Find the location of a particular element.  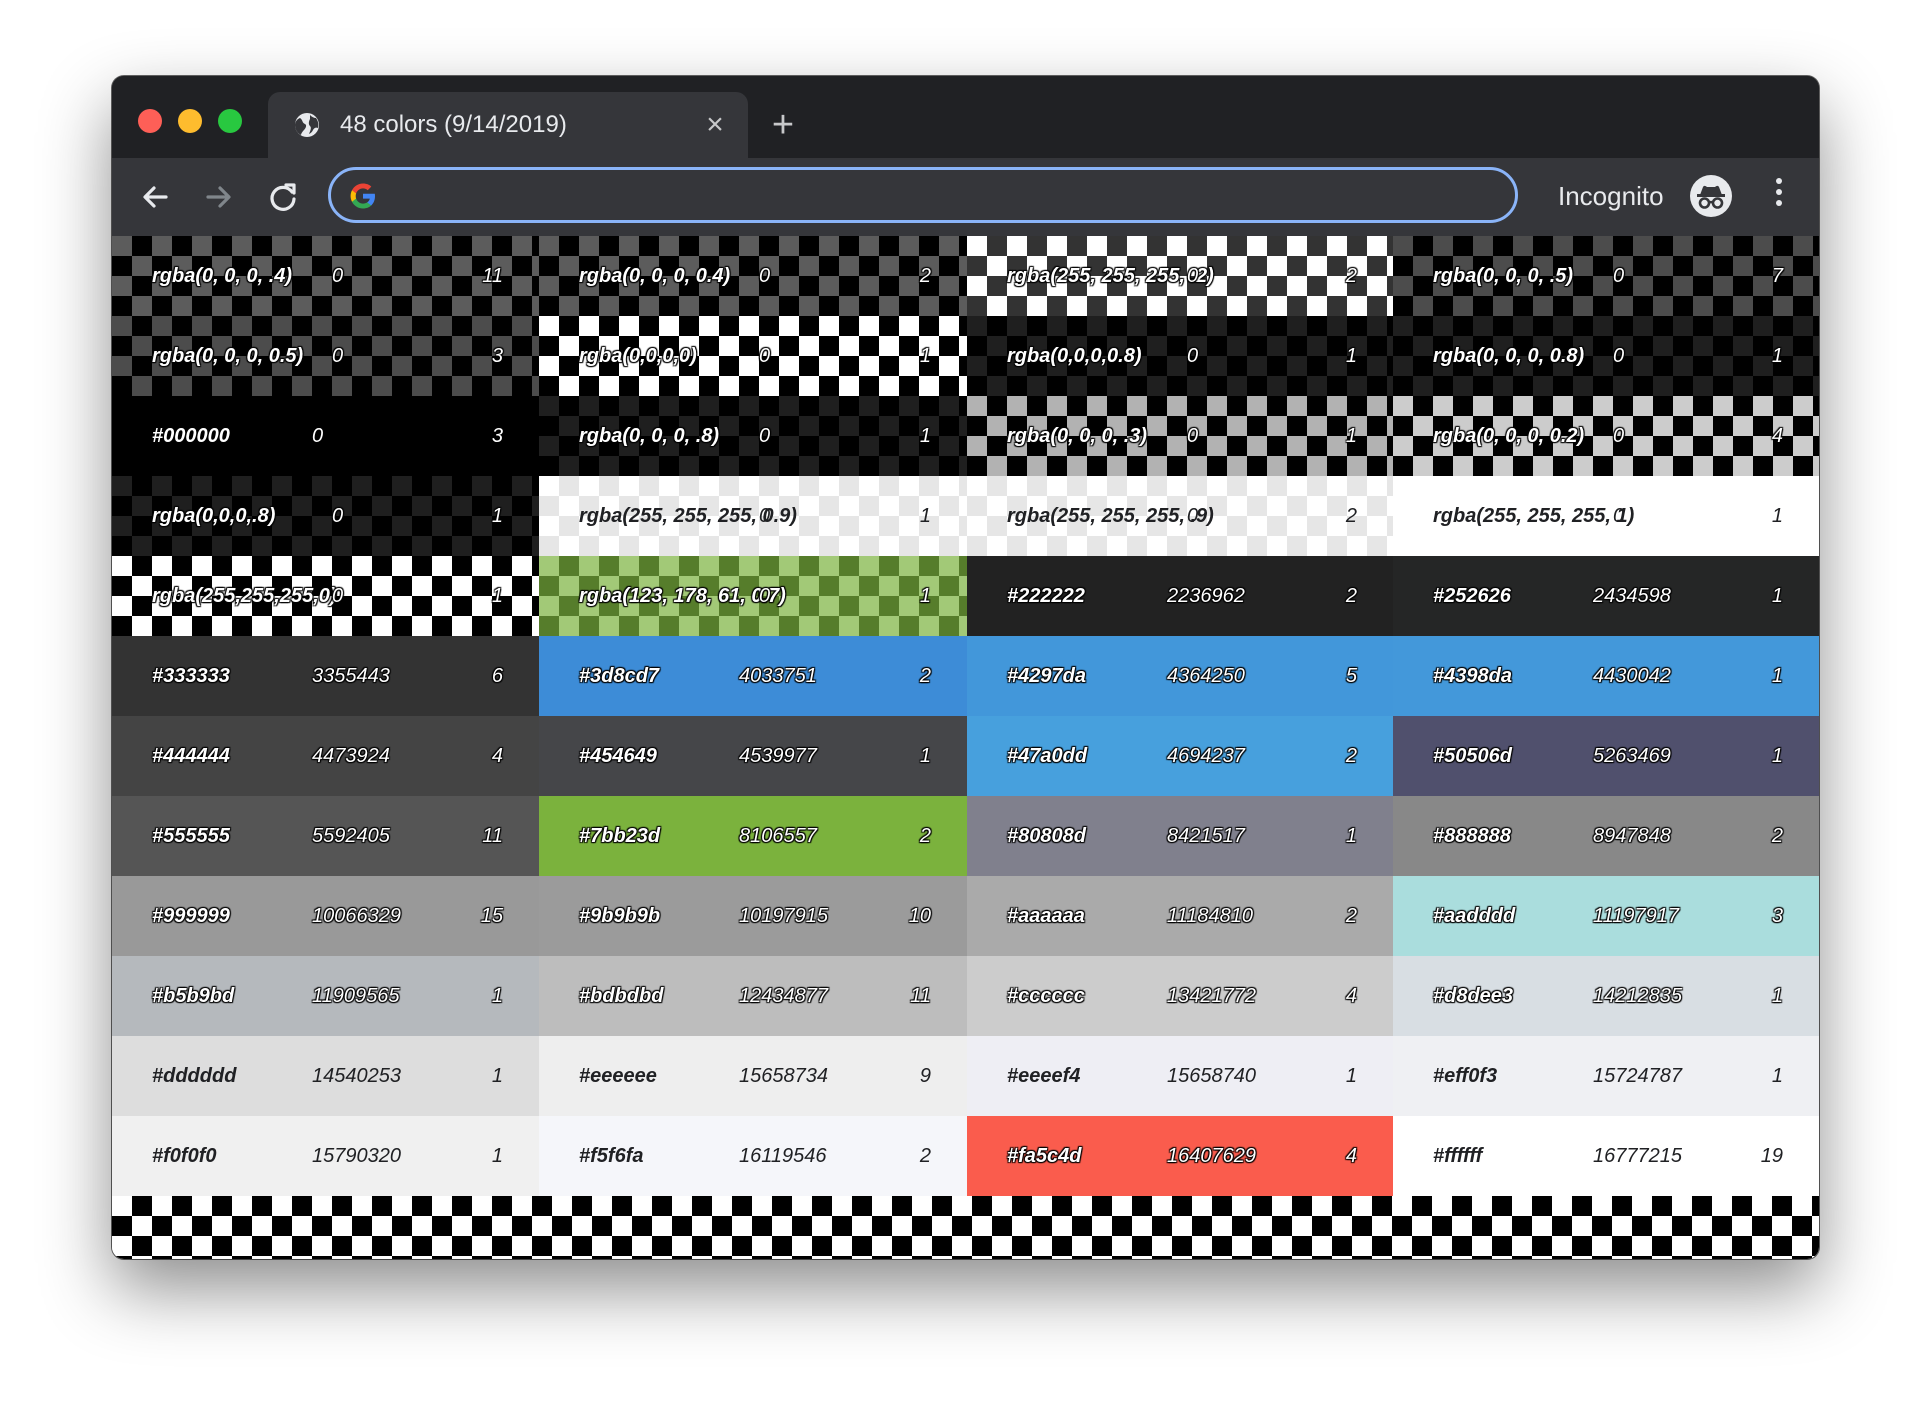

color-number: 10197915 is located at coordinates (783, 916).